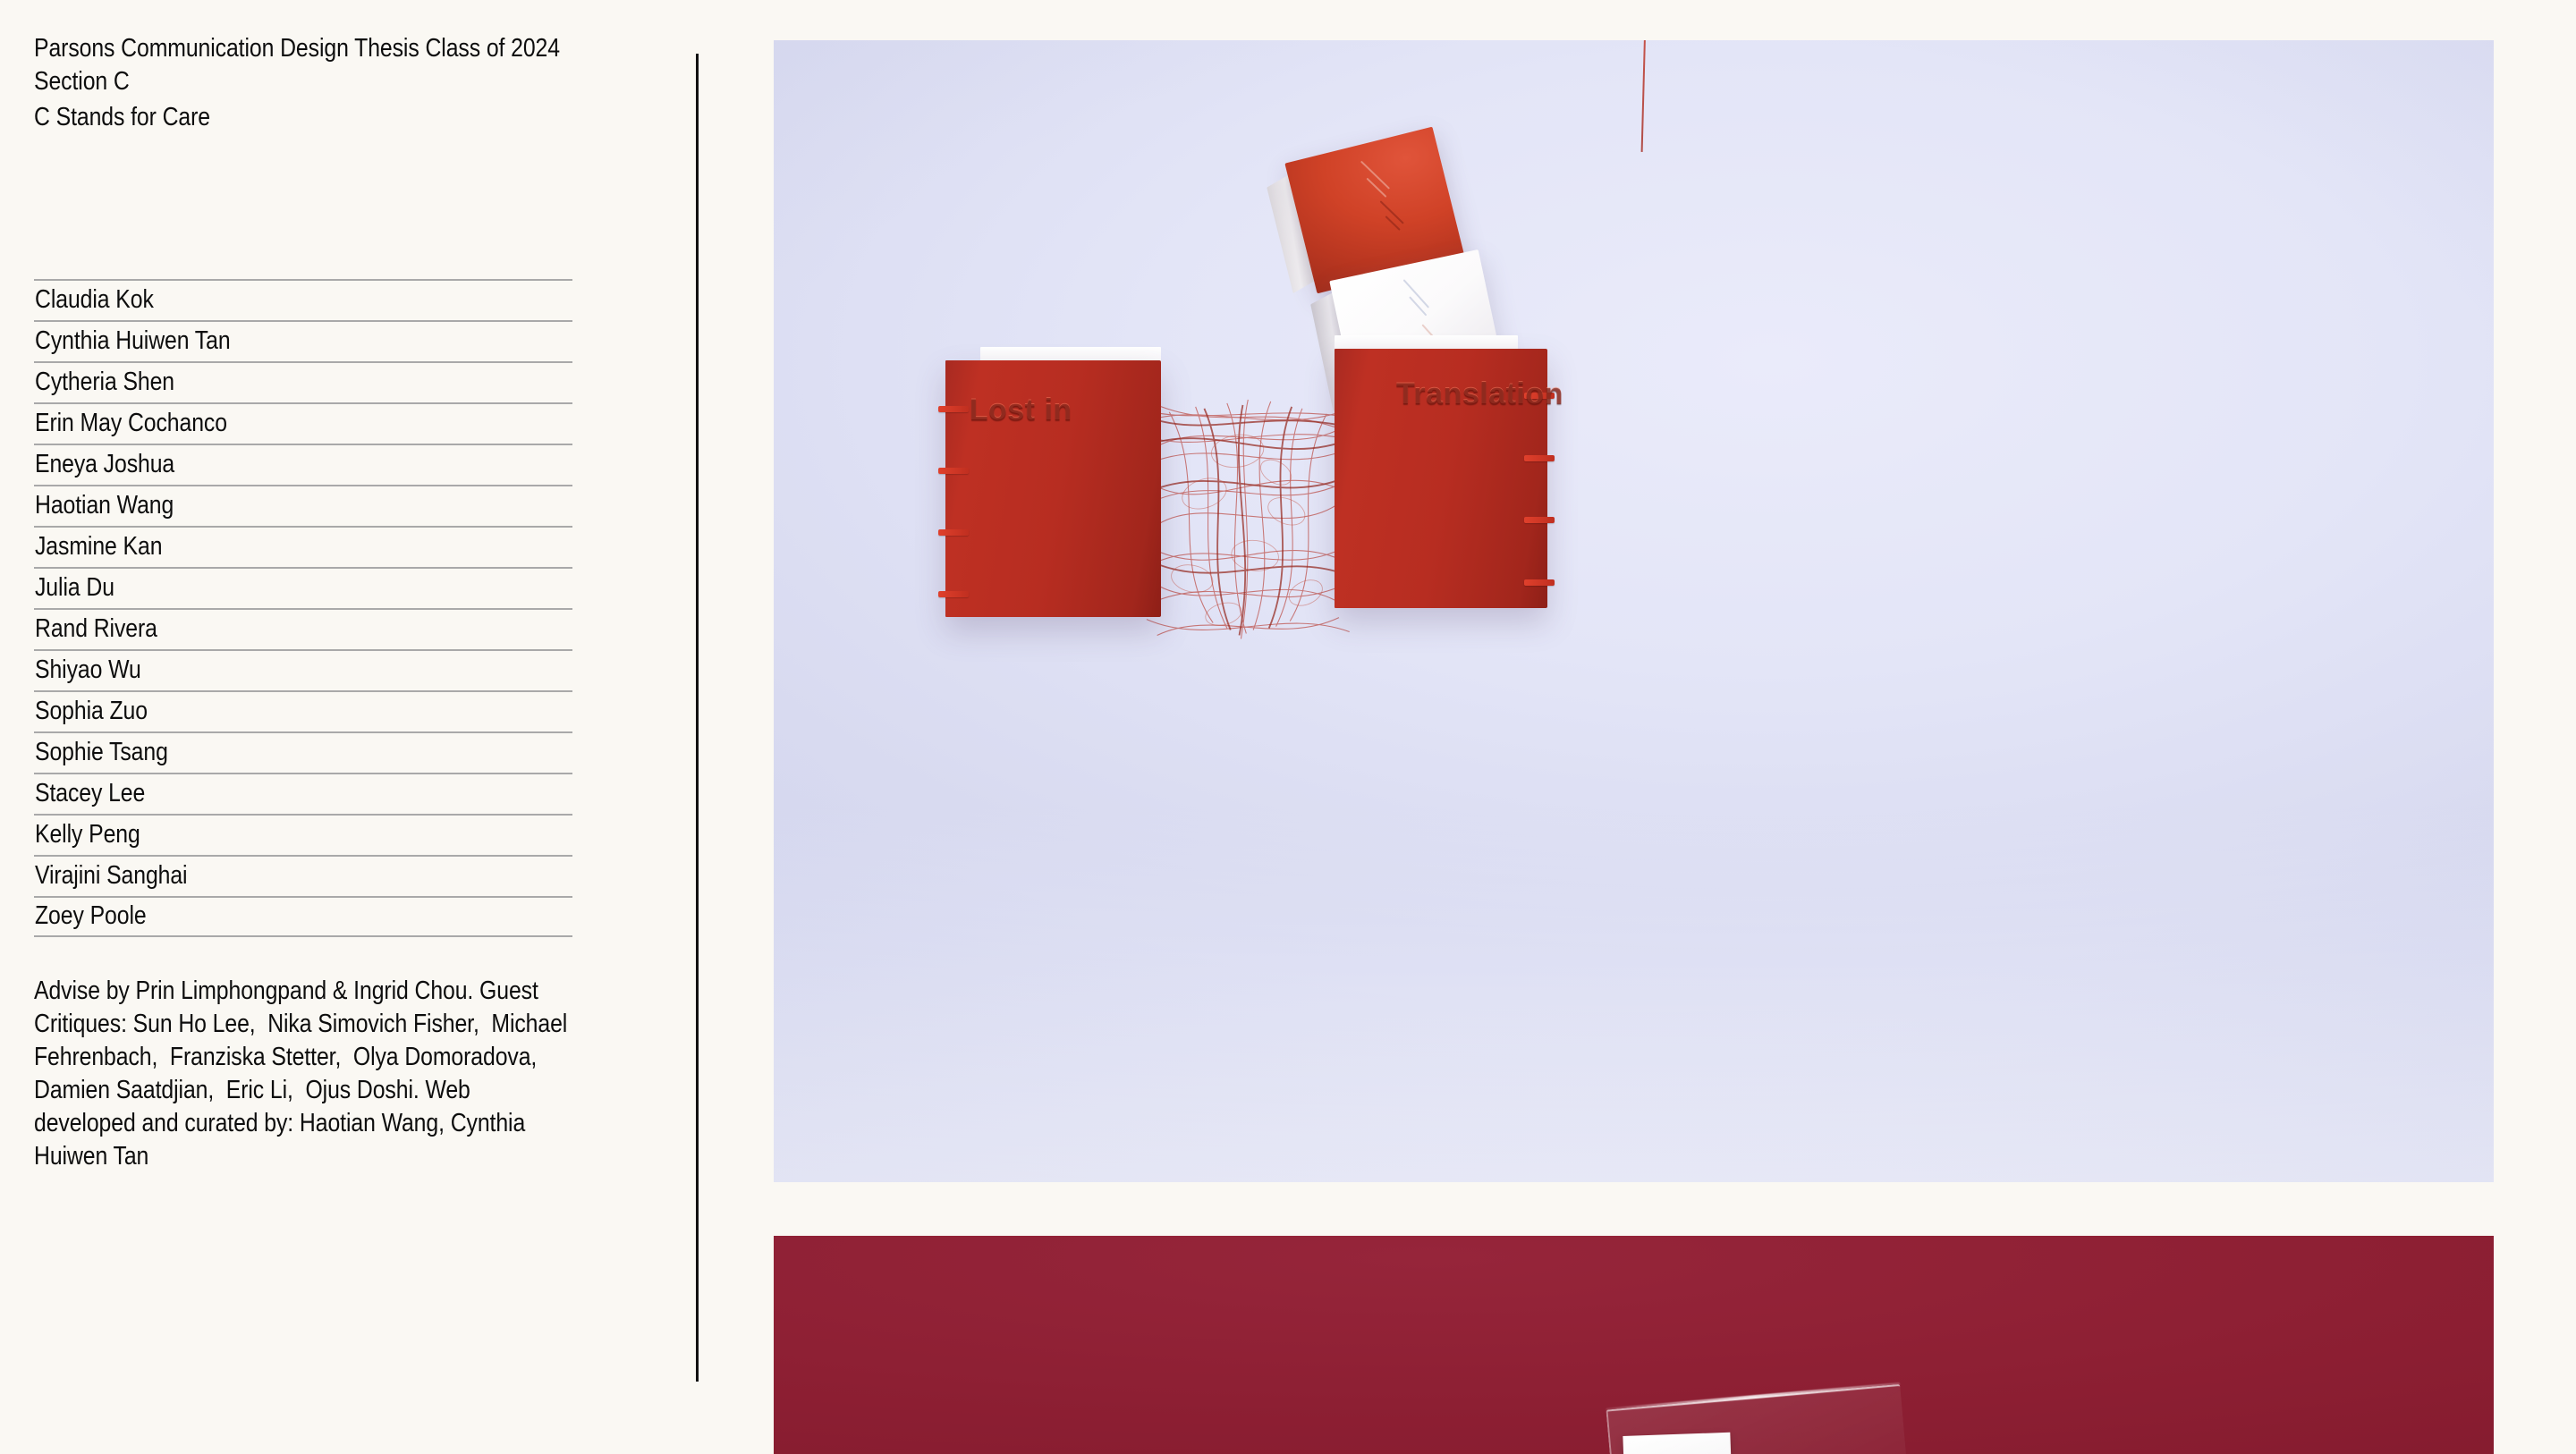 This screenshot has width=2576, height=1454. I want to click on roster-name: Claudia Kok, so click(94, 300).